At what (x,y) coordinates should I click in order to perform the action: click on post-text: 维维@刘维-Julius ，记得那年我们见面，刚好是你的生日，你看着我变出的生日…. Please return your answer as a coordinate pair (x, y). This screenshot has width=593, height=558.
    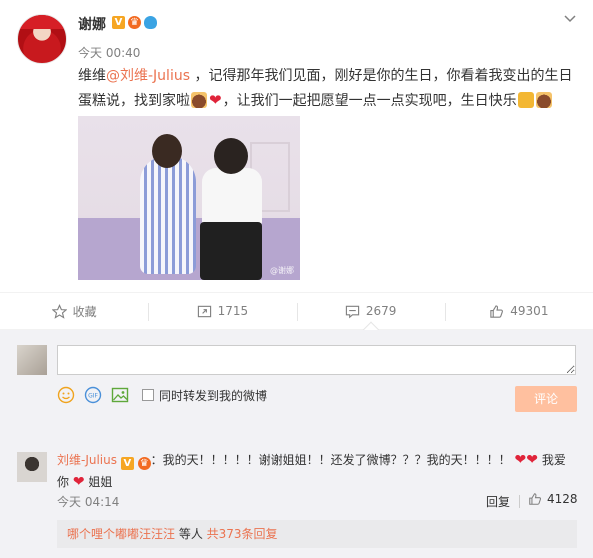
    Looking at the image, I should click on (328, 88).